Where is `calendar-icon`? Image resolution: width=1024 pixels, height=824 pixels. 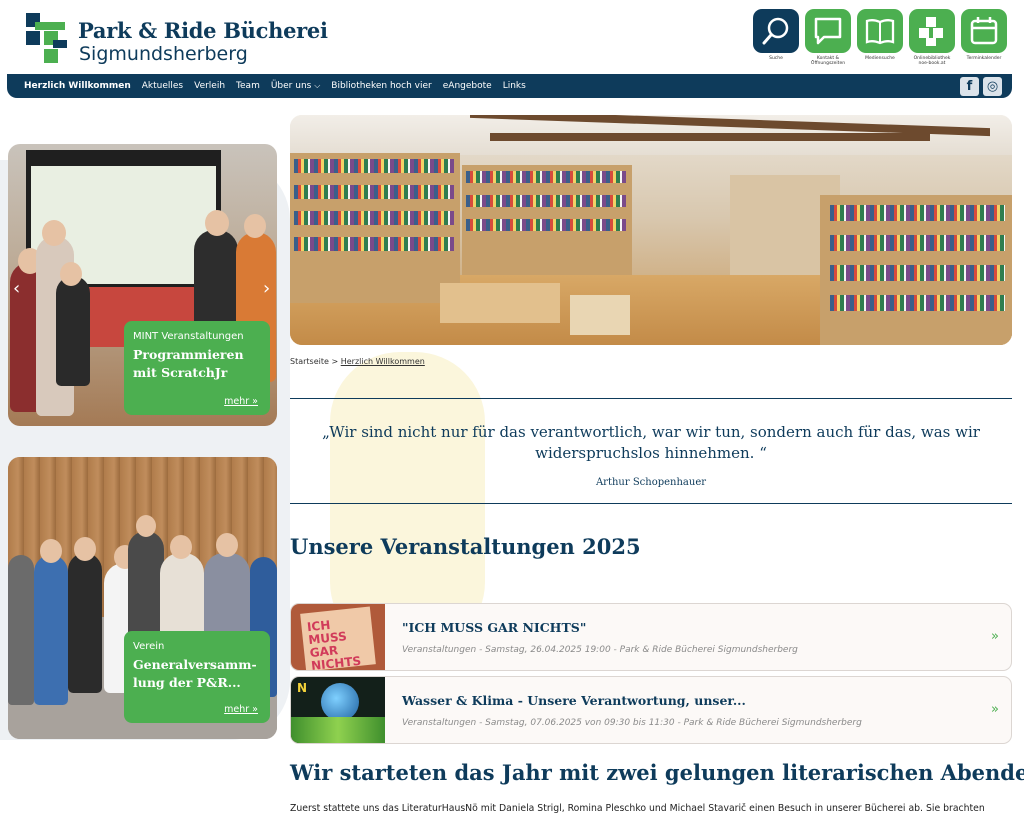 calendar-icon is located at coordinates (984, 31).